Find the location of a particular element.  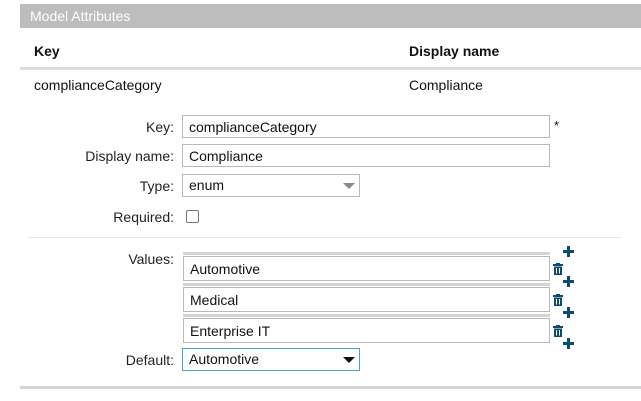

header-divider is located at coordinates (330, 68).